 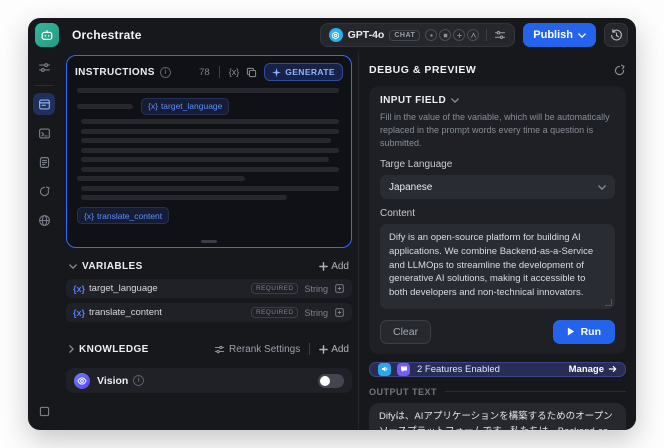 I want to click on input-field-title: INPUT FIELD, so click(x=413, y=100).